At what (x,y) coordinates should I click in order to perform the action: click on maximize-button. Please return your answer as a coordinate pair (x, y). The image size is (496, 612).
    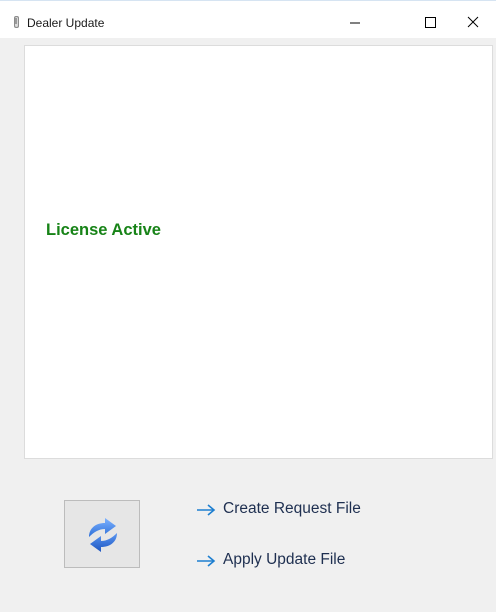
    Looking at the image, I should click on (430, 22).